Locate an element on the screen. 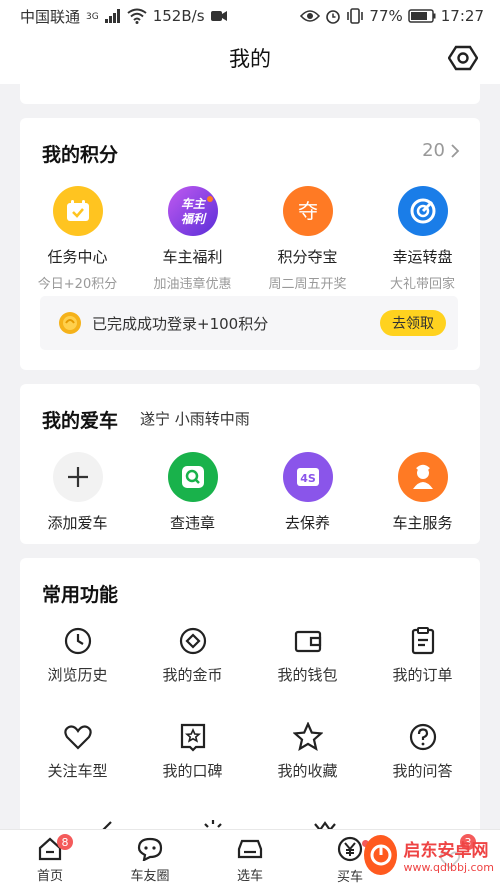 The width and height of the screenshot is (500, 889). lucky-wheel-icon is located at coordinates (422, 211).